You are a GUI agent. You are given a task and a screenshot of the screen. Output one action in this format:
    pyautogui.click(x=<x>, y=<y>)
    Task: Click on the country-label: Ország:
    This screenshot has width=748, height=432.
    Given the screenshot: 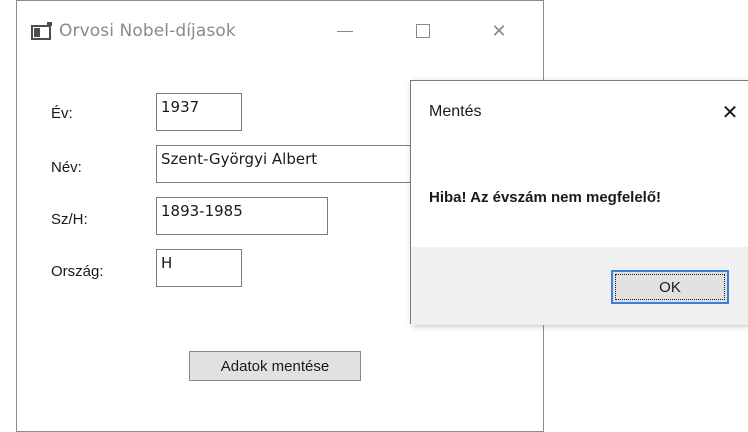 What is the action you would take?
    pyautogui.click(x=77, y=271)
    